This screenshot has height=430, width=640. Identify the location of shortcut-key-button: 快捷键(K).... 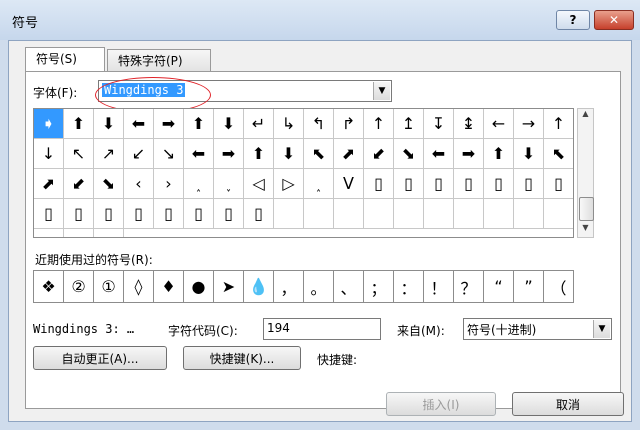
(242, 358).